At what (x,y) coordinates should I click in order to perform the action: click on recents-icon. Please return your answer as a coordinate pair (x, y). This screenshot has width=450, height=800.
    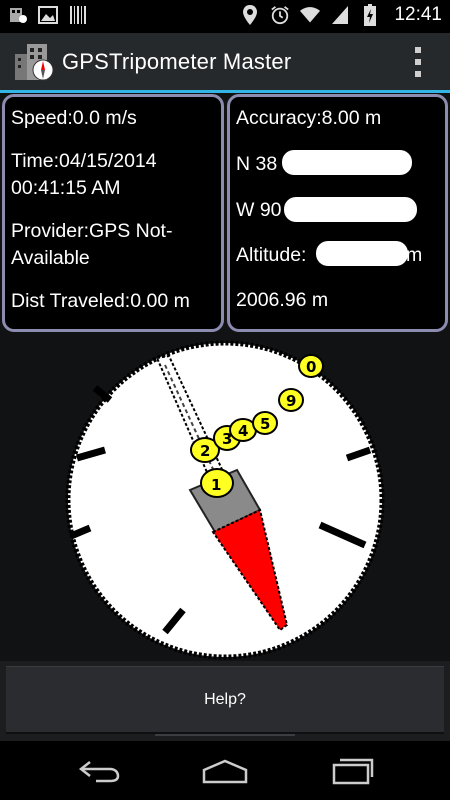
    Looking at the image, I should click on (352, 771).